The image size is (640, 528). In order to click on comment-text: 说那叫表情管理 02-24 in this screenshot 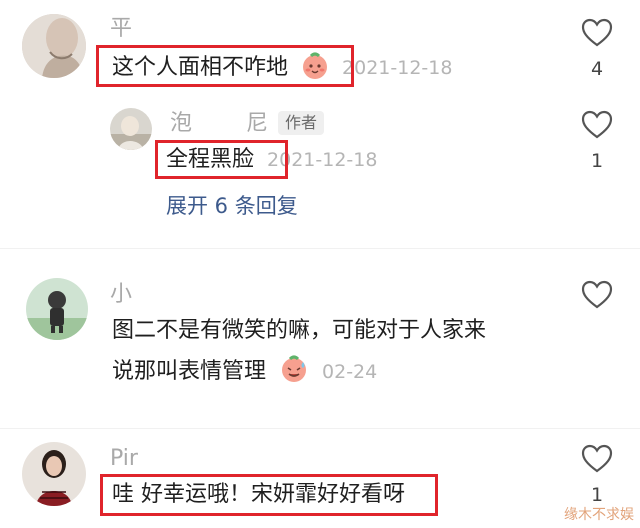, I will do `click(244, 373)`.